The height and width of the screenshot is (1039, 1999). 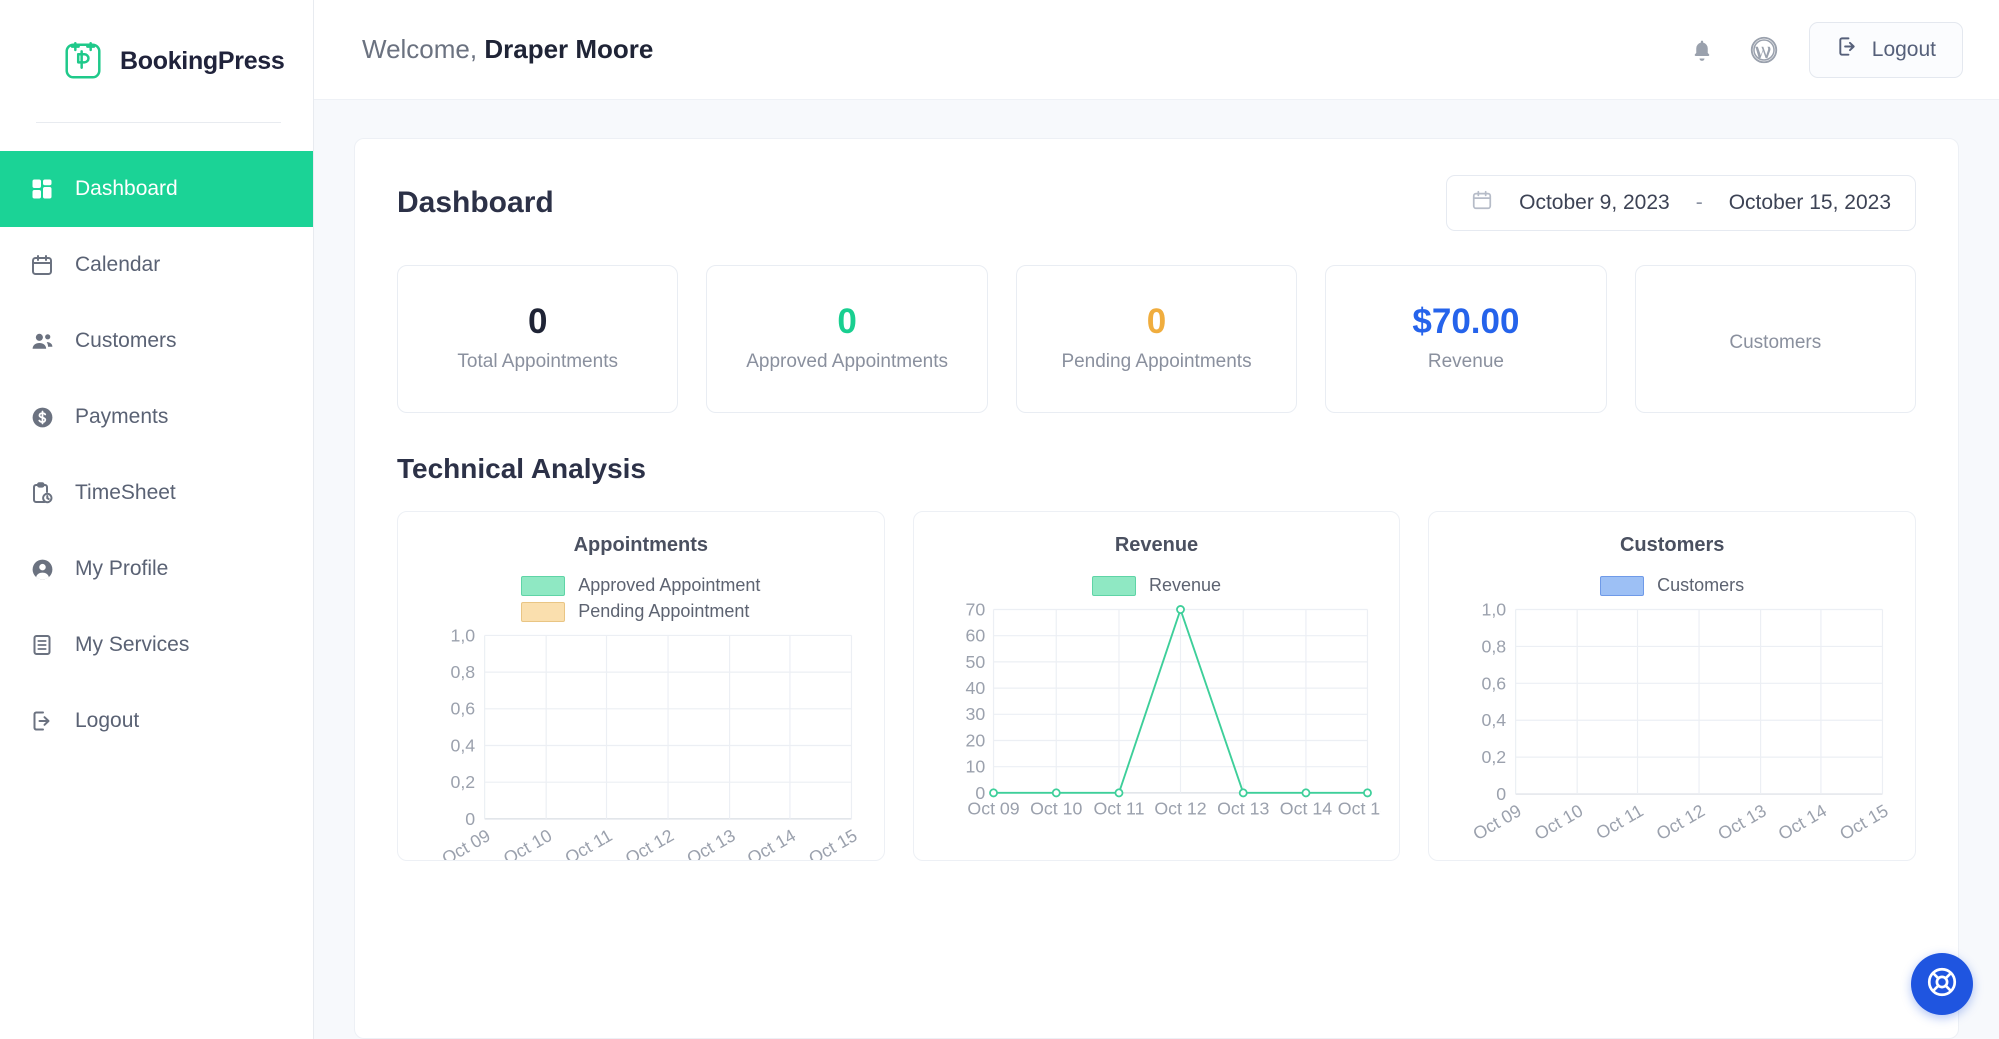 I want to click on stat-label: Approved Appointments, so click(x=847, y=361).